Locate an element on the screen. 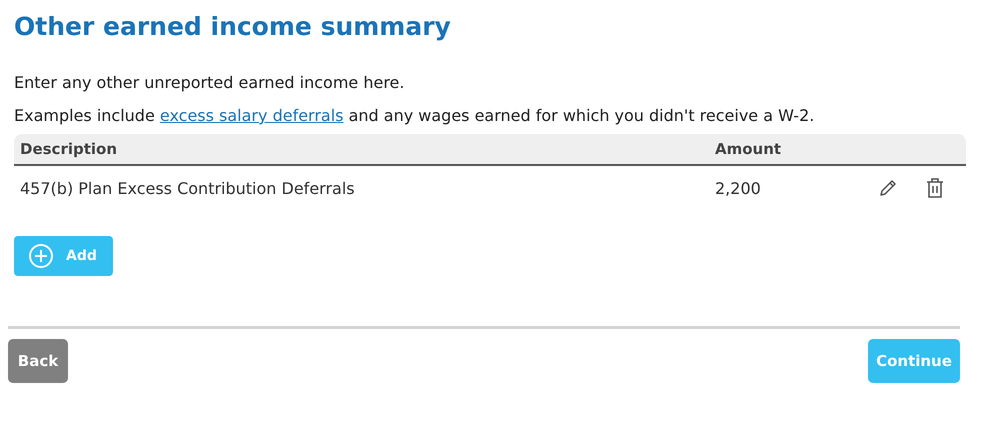  column-header: Amount is located at coordinates (748, 149).